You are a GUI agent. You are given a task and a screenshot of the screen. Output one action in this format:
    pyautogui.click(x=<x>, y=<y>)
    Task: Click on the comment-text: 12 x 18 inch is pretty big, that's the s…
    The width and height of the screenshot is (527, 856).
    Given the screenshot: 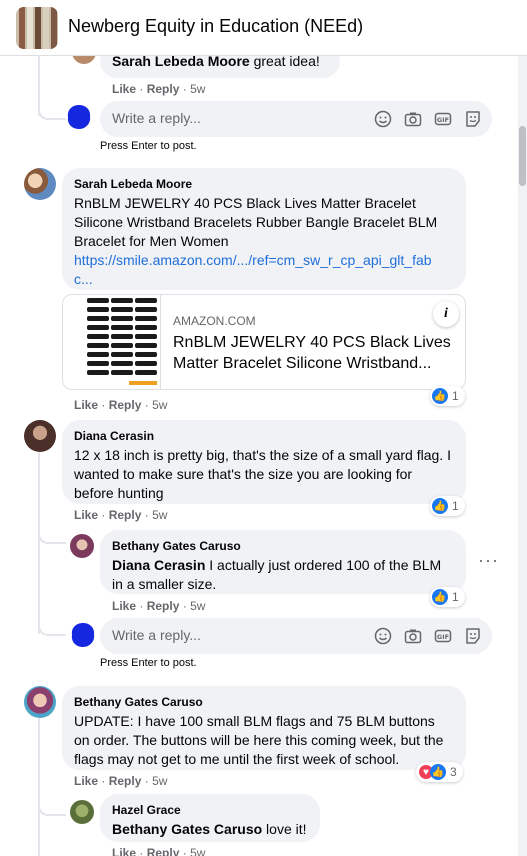 What is the action you would take?
    pyautogui.click(x=262, y=474)
    